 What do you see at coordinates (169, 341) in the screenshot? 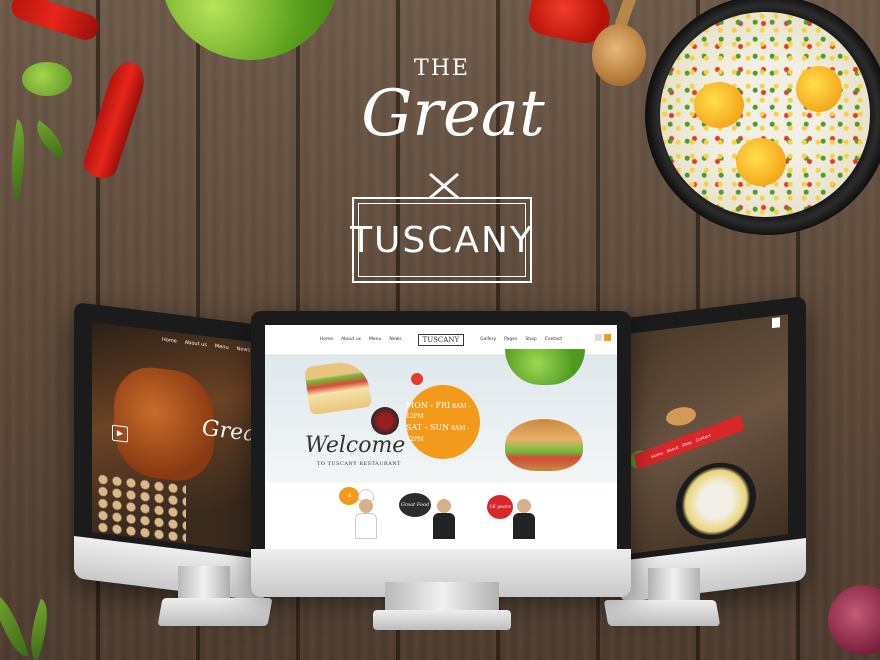
I see `left-nav-item: Home` at bounding box center [169, 341].